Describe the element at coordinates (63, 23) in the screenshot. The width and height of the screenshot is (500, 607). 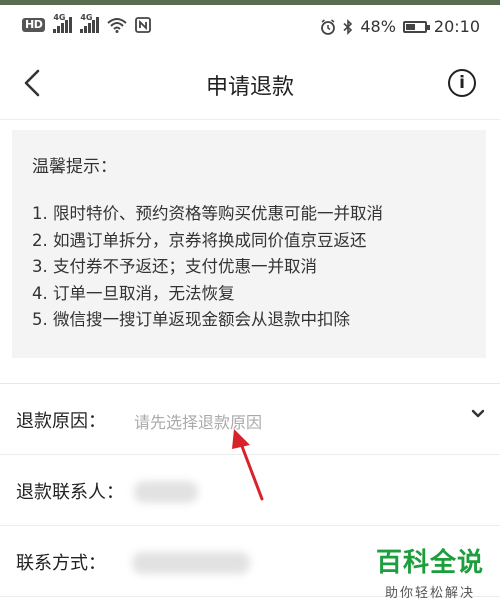
I see `signal-icon: 4G` at that location.